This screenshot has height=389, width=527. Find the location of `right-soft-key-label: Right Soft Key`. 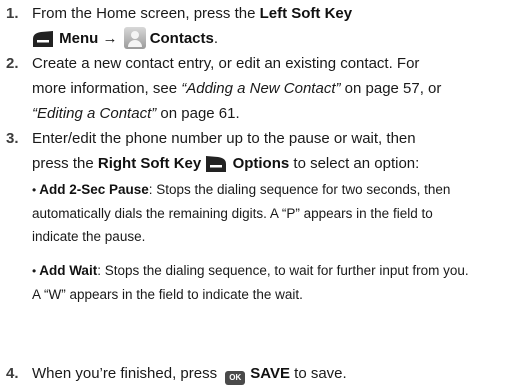

right-soft-key-label: Right Soft Key is located at coordinates (149, 163).